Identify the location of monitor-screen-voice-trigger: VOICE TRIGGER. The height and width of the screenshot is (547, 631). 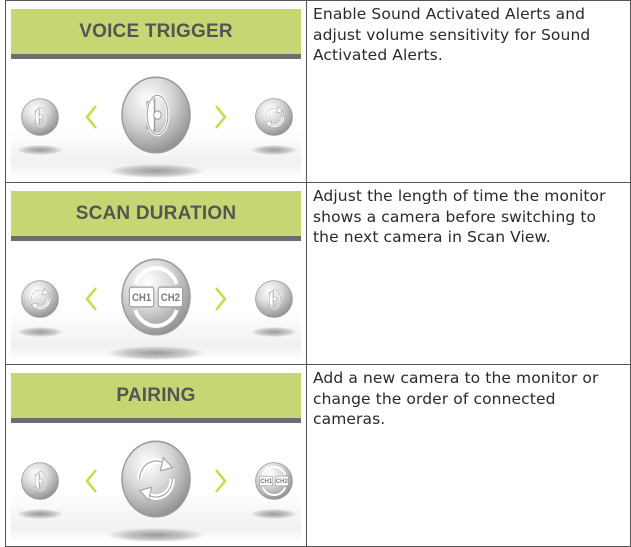
(156, 94).